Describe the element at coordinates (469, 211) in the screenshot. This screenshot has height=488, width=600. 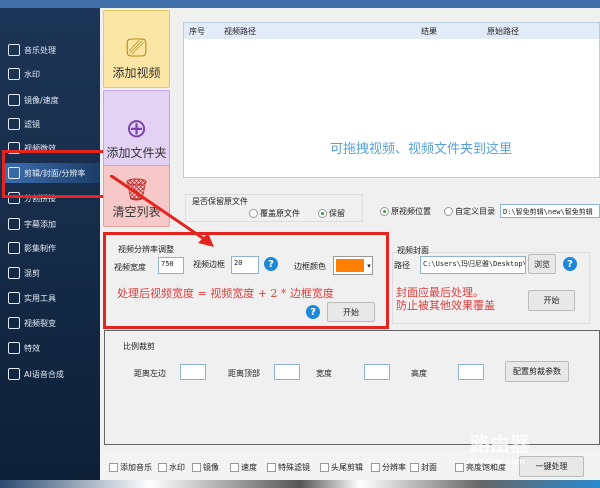
I see `radio-custom-dir: 自定义目录` at that location.